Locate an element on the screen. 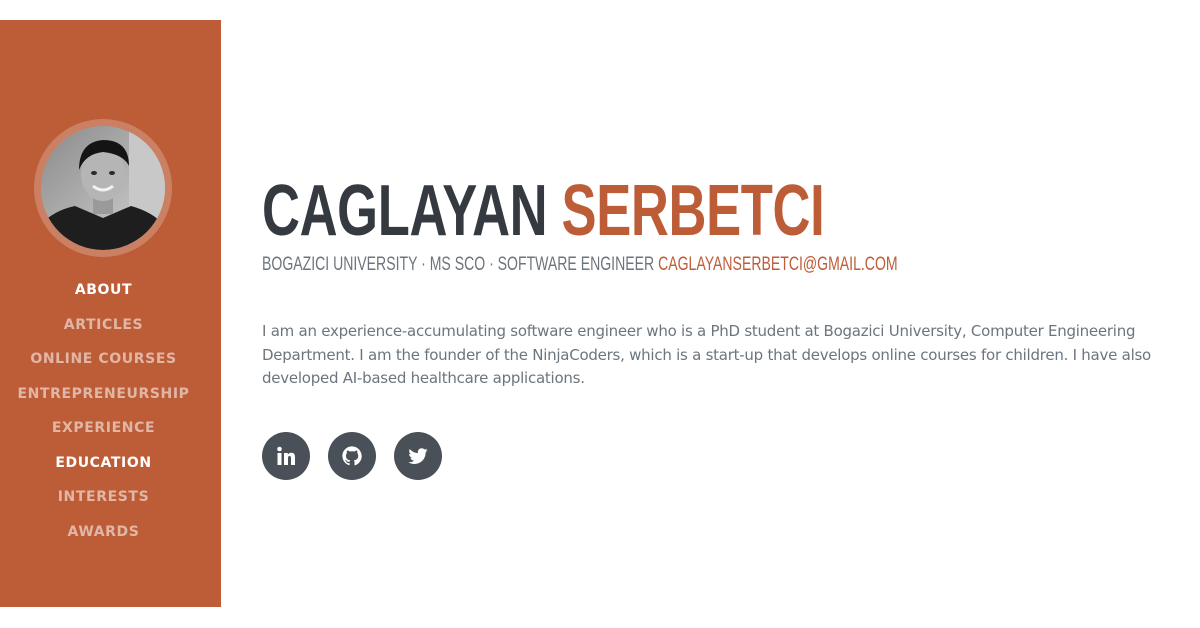 The width and height of the screenshot is (1200, 628). twitter-button is located at coordinates (418, 456).